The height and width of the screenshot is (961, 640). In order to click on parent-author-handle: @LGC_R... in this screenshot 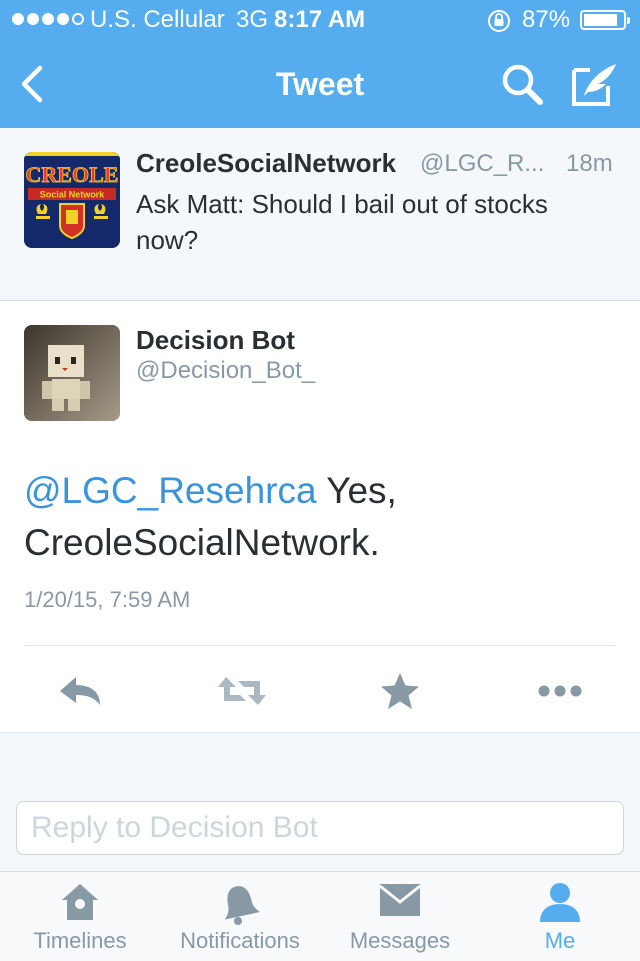, I will do `click(482, 163)`.